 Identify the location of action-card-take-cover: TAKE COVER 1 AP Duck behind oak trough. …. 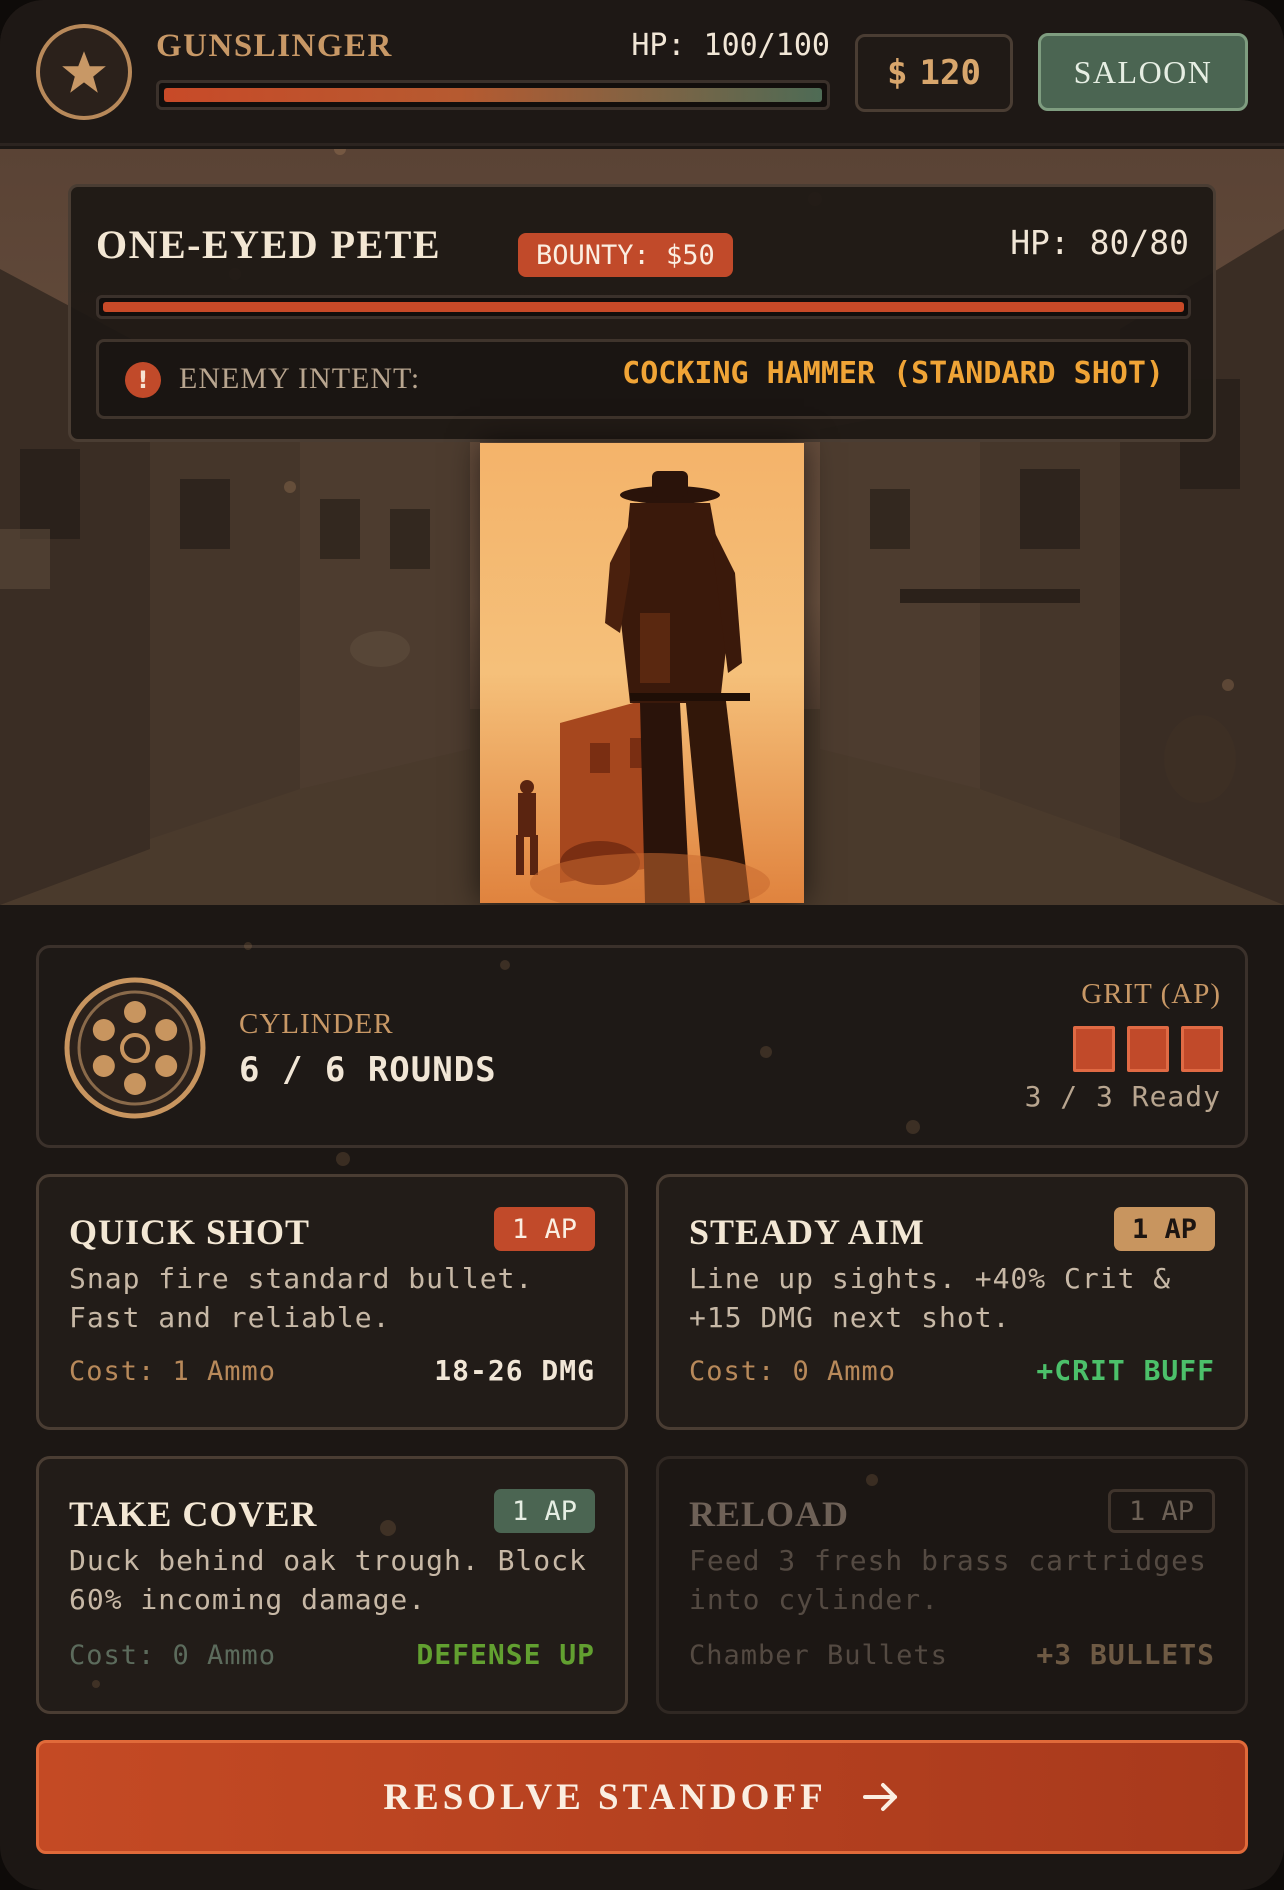
(332, 1585).